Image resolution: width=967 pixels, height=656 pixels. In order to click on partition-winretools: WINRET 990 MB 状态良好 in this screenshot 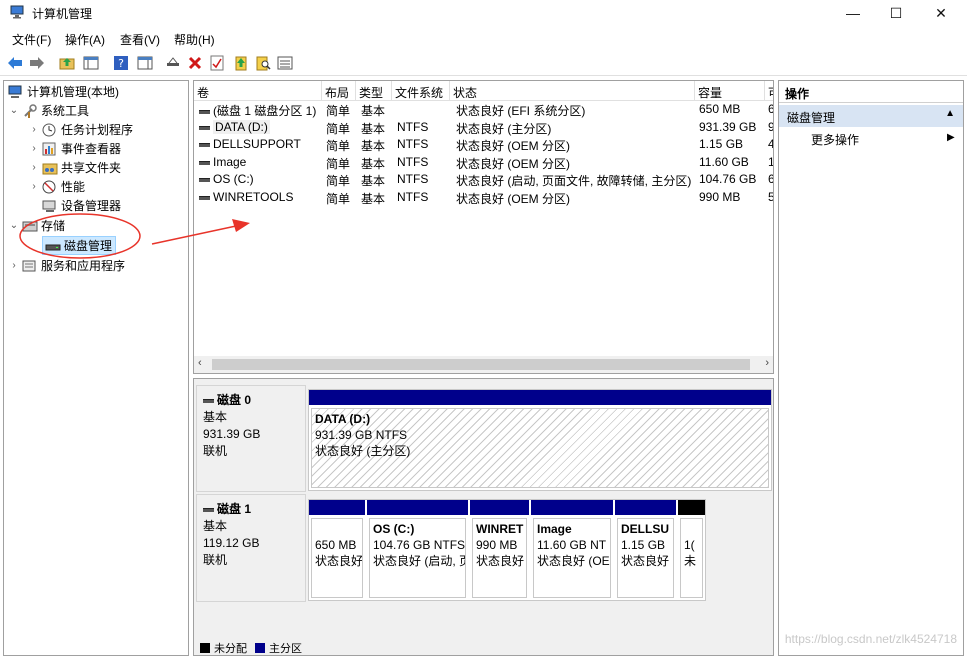, I will do `click(499, 550)`.